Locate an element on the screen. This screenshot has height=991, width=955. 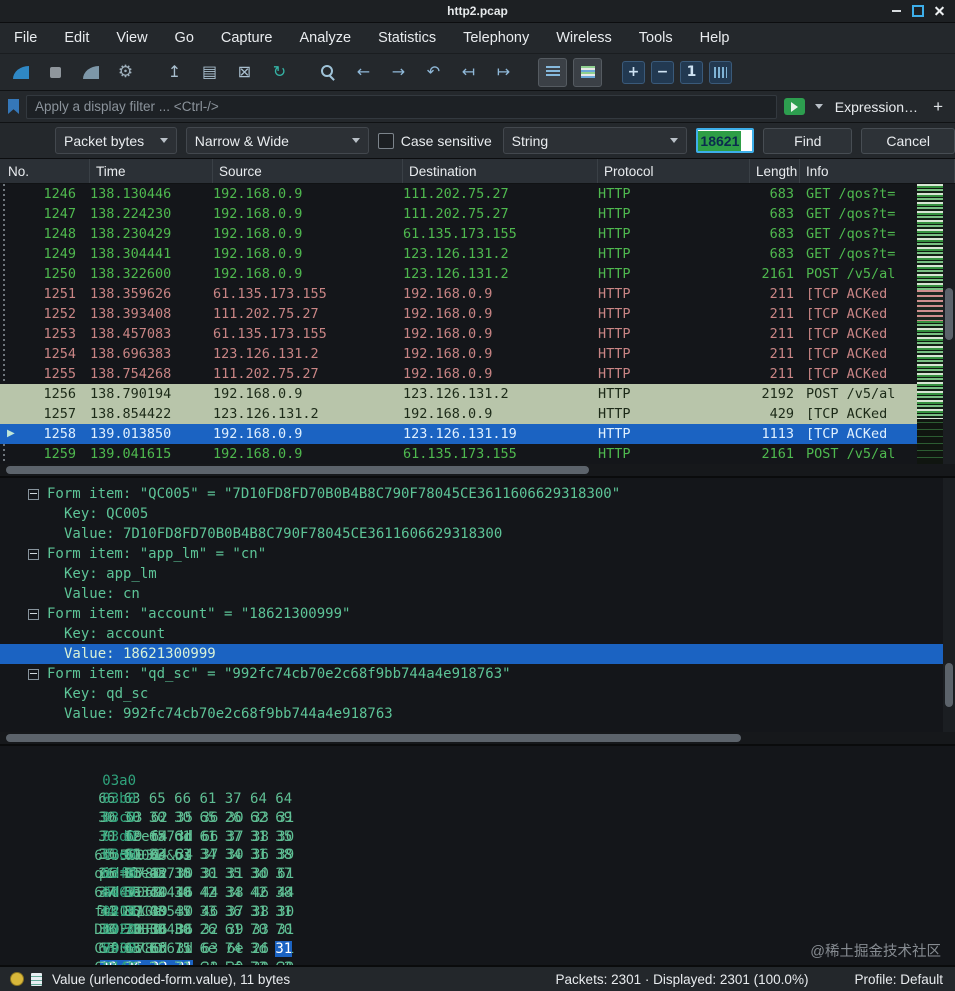
detail-row: Key: account is located at coordinates (477, 634).